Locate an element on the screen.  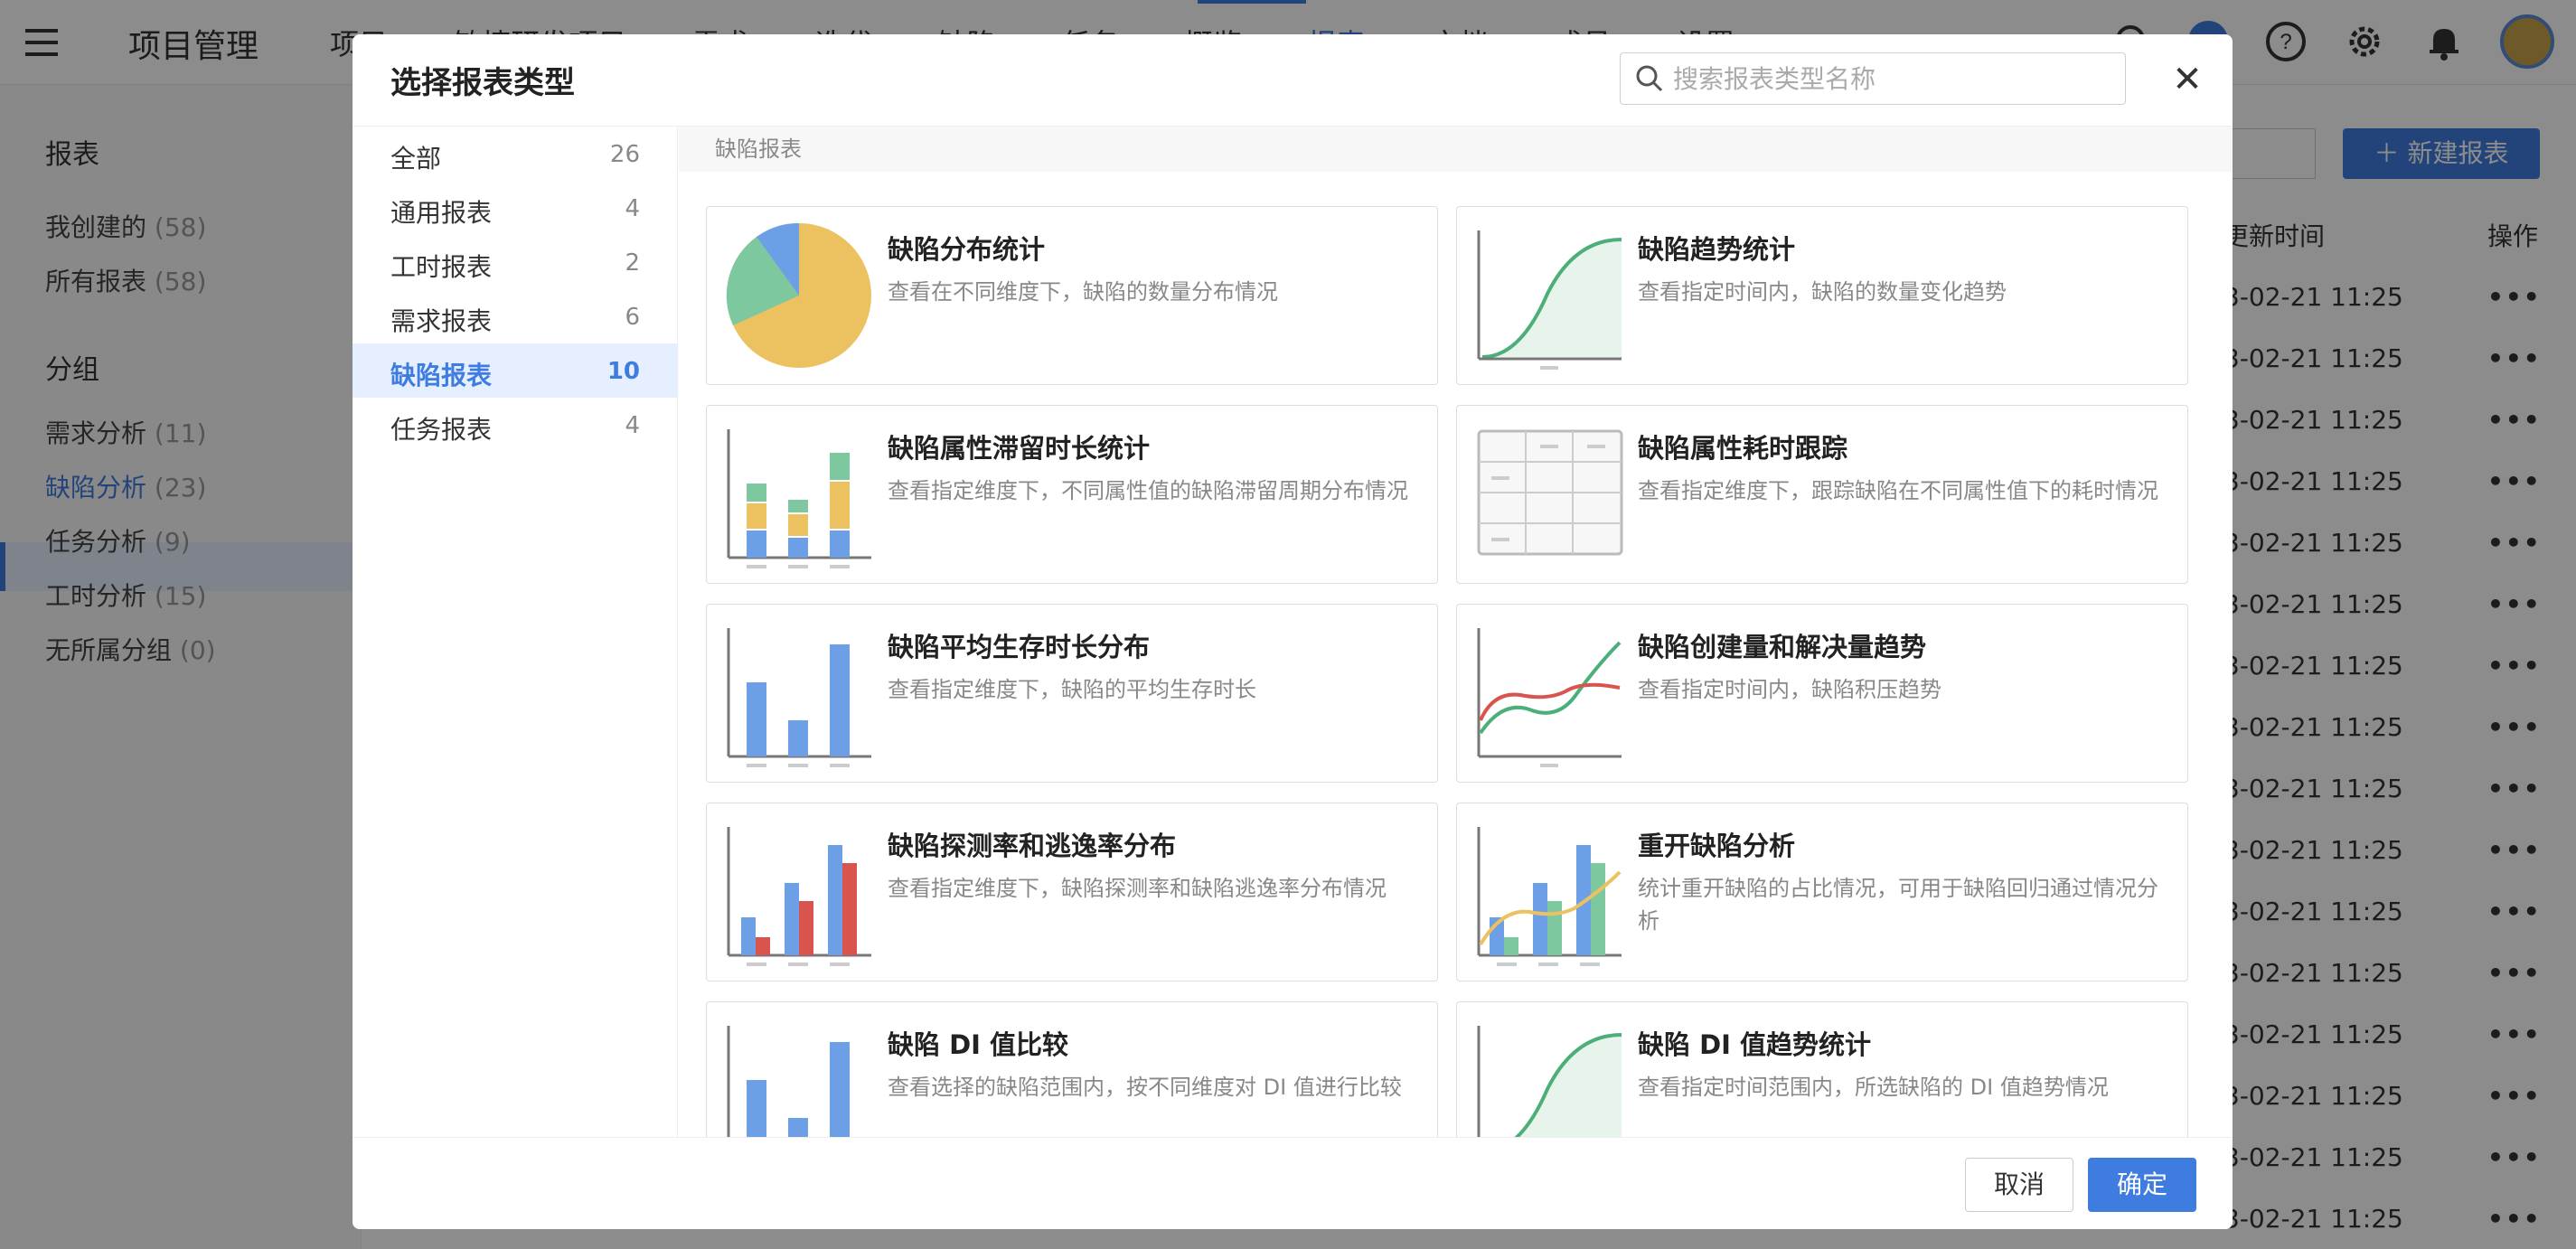
table-icon is located at coordinates (1550, 493).